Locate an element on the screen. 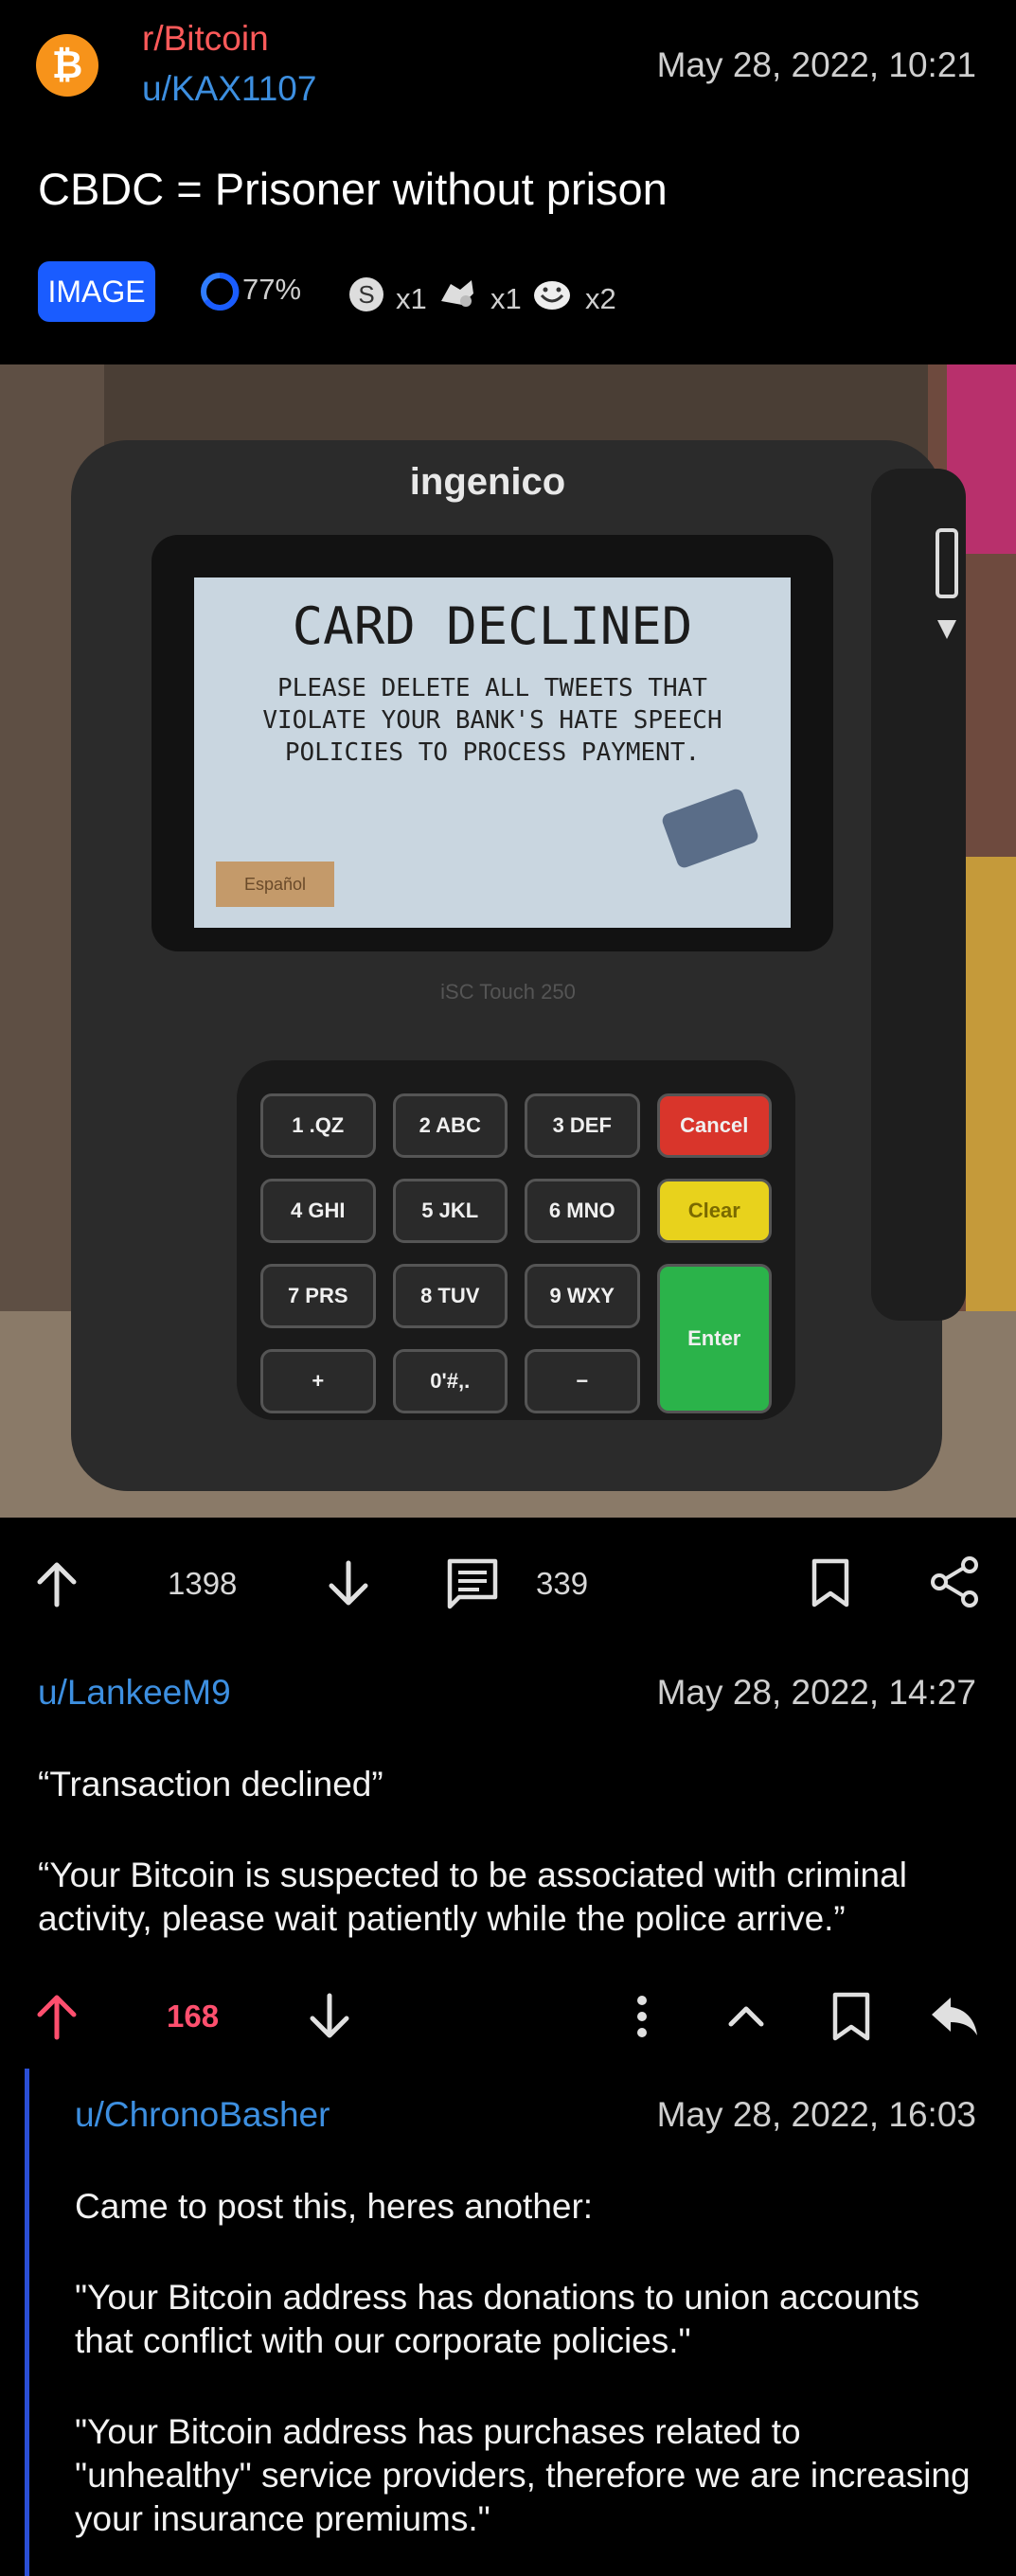 Image resolution: width=1016 pixels, height=2576 pixels. post-title: CBDC = Prisoner without prison is located at coordinates (353, 189).